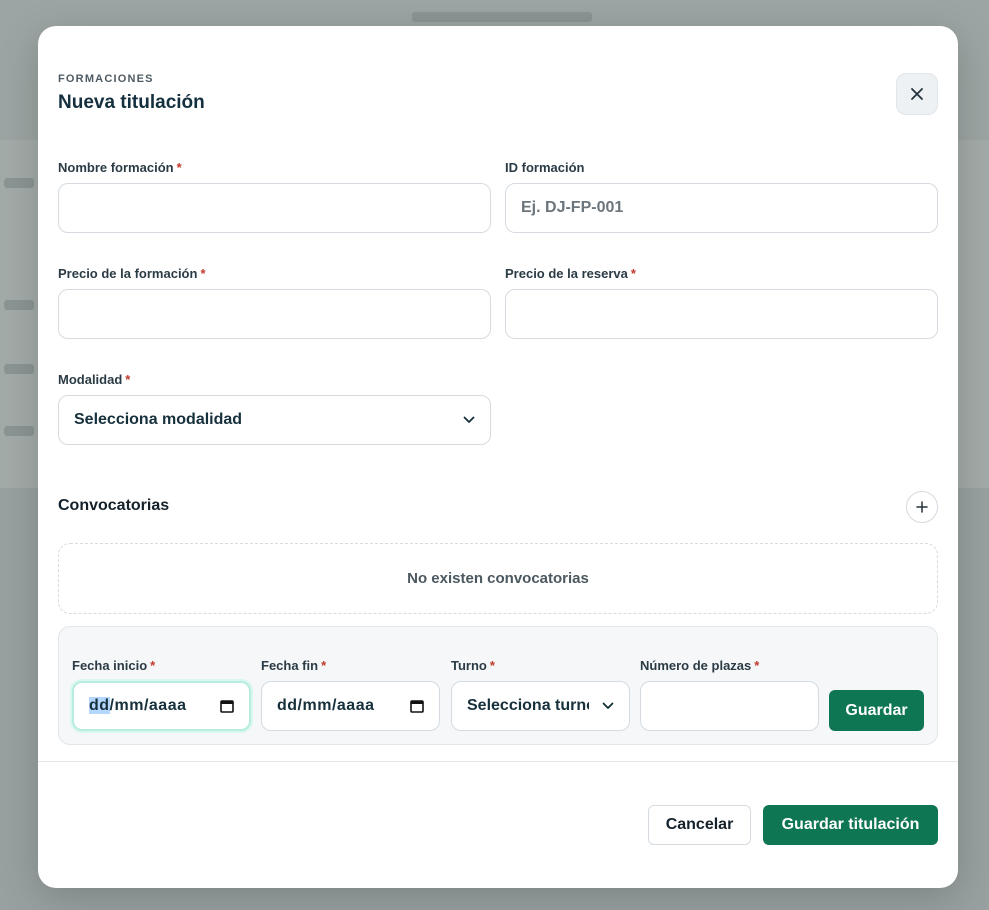  Describe the element at coordinates (148, 705) in the screenshot. I see `fecha-inicio-rest: /mm/aaaa` at that location.